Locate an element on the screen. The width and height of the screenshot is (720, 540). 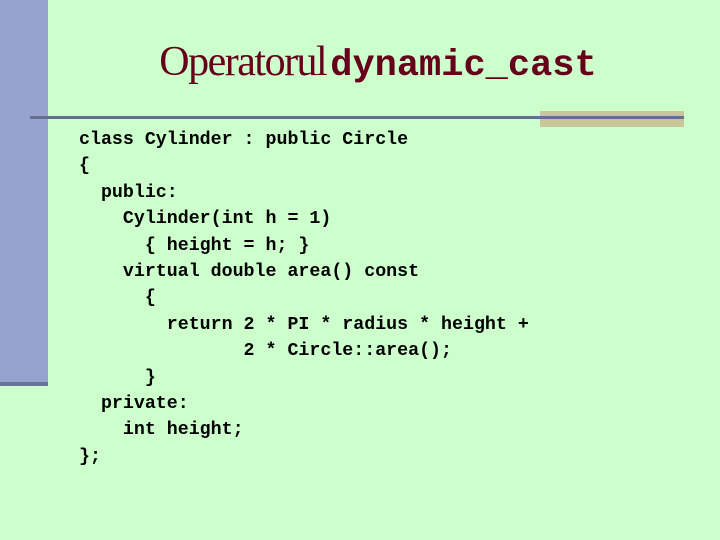
code-line: virtual double area() const is located at coordinates (249, 271).